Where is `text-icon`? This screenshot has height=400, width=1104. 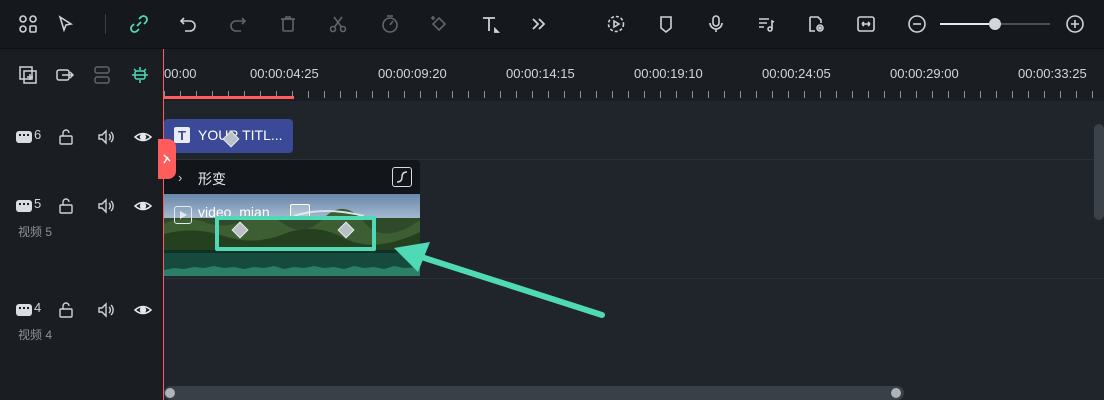 text-icon is located at coordinates (490, 24).